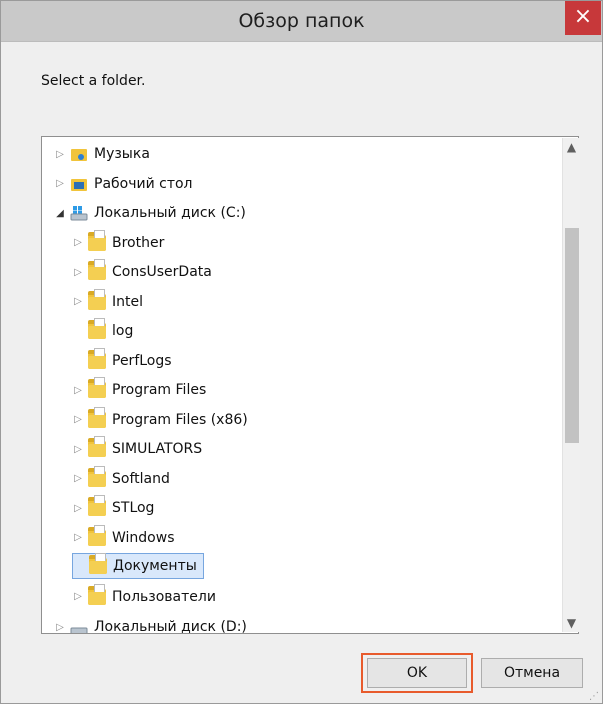 The height and width of the screenshot is (704, 603). I want to click on tree-item-label: PerfLogs, so click(142, 360).